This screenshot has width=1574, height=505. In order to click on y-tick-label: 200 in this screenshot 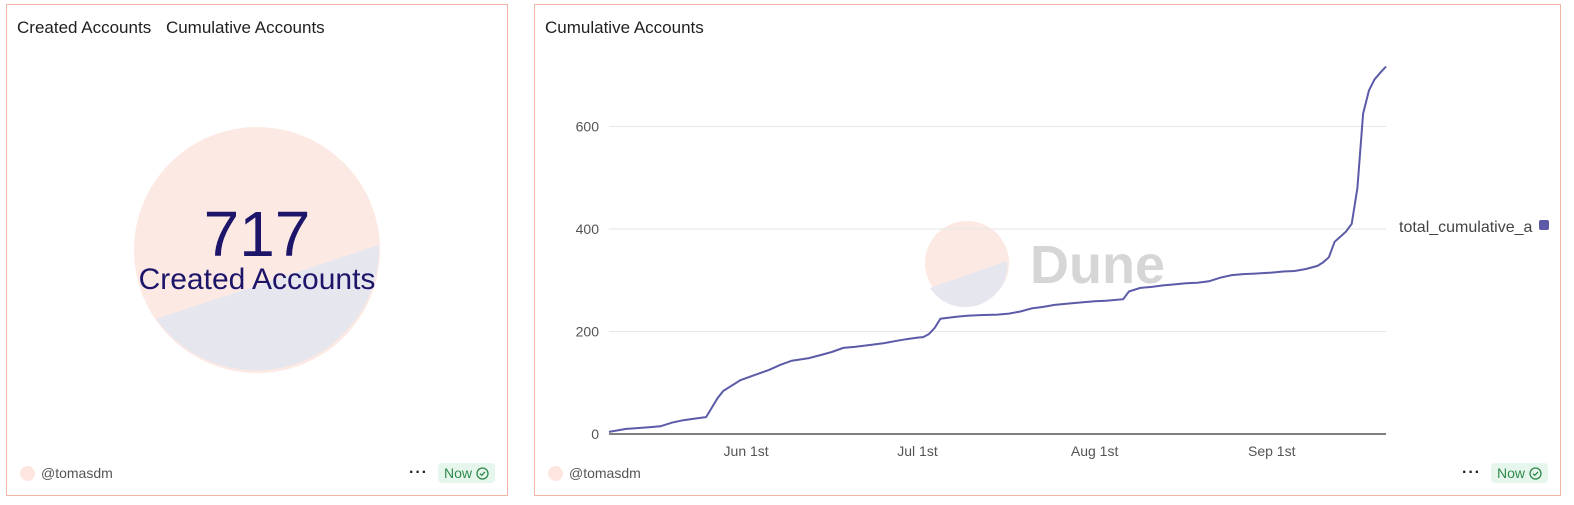, I will do `click(588, 332)`.